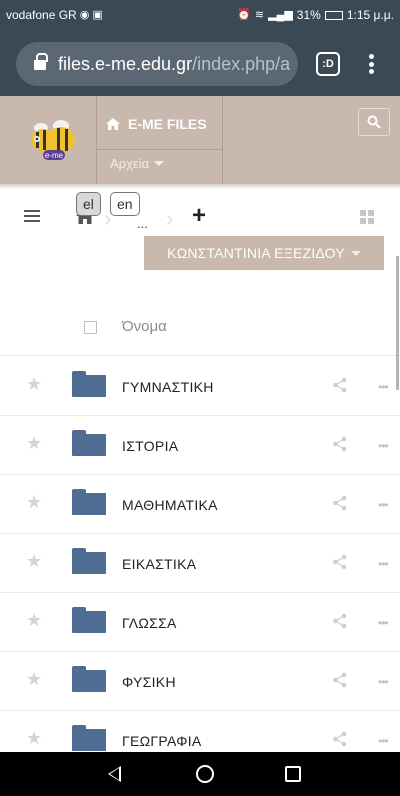 This screenshot has height=796, width=400. Describe the element at coordinates (168, 387) in the screenshot. I see `file-name: ΓΥΜΝΑΣΤΙΚΗ` at that location.